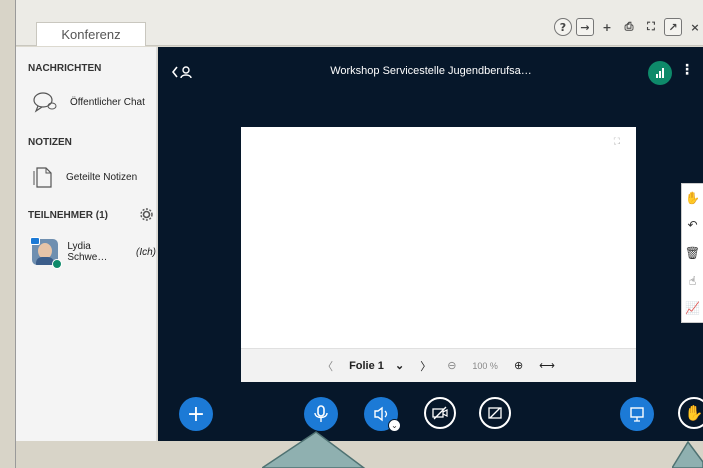  I want to click on camera-button, so click(440, 413).